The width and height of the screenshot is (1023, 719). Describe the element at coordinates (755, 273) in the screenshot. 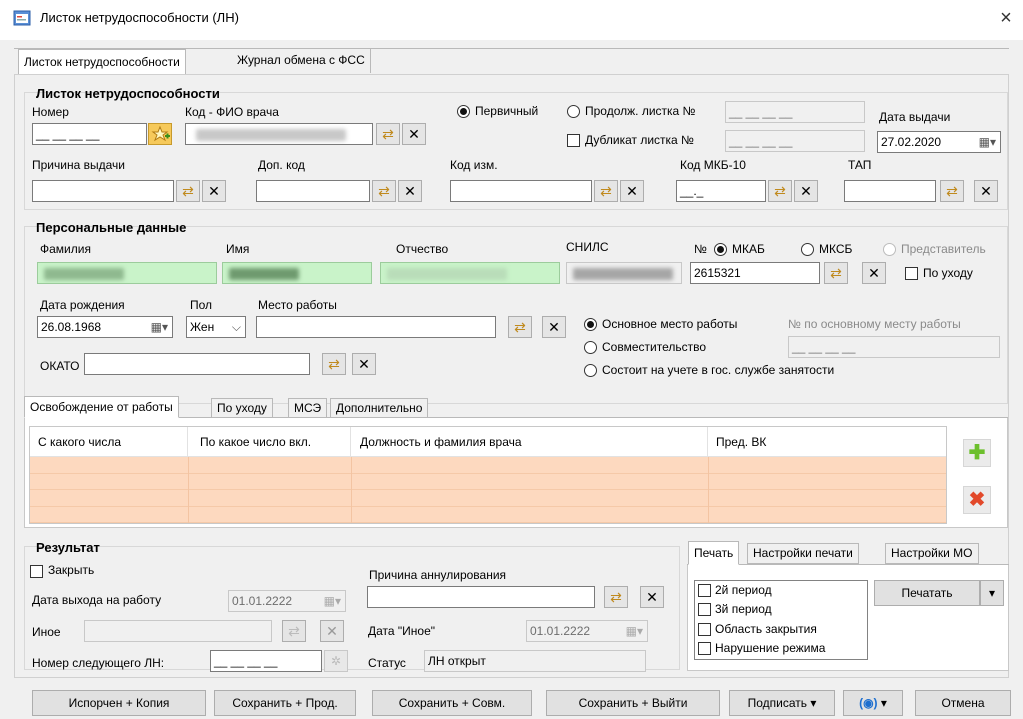

I see `card-number-input: 2615321` at that location.